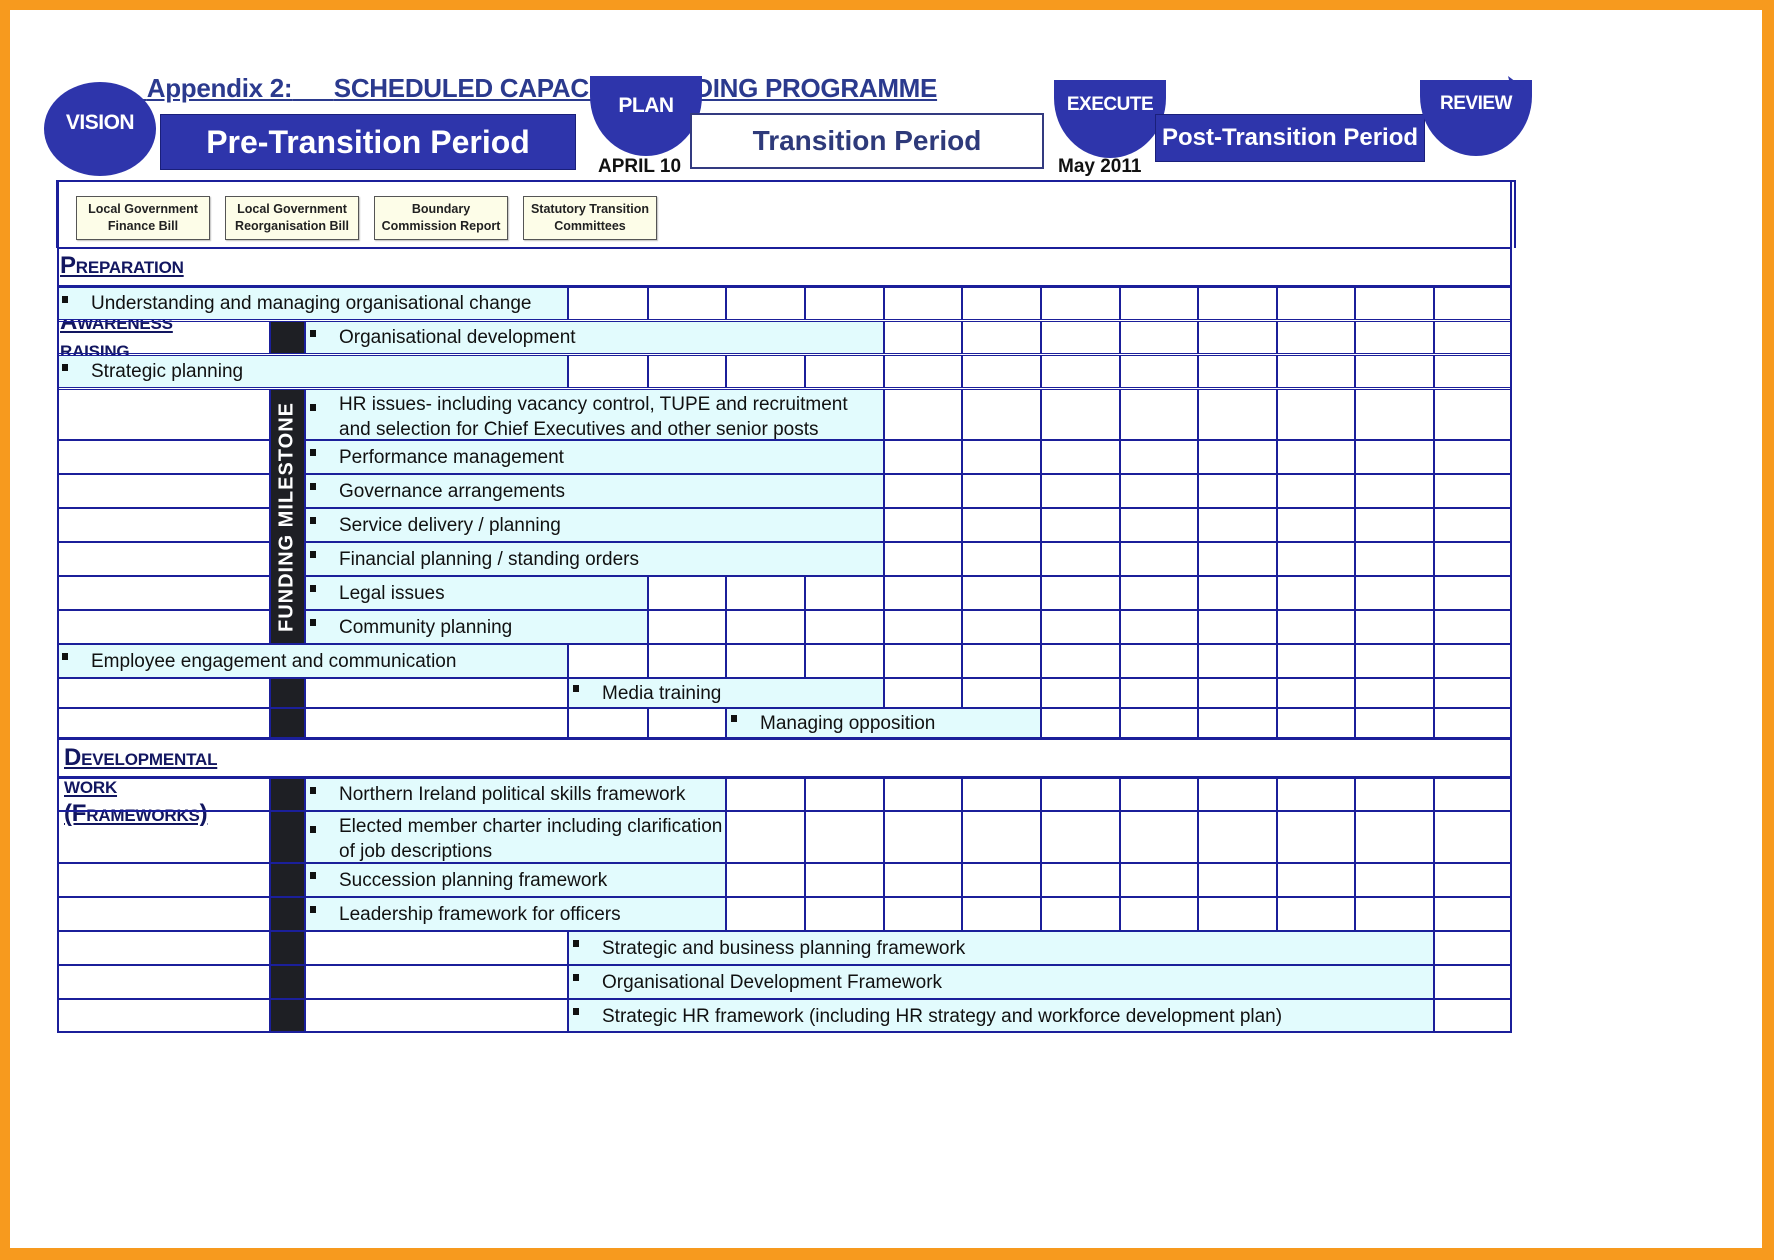 The width and height of the screenshot is (1774, 1260). What do you see at coordinates (1110, 119) in the screenshot?
I see `execute-circle: EXECUTE` at bounding box center [1110, 119].